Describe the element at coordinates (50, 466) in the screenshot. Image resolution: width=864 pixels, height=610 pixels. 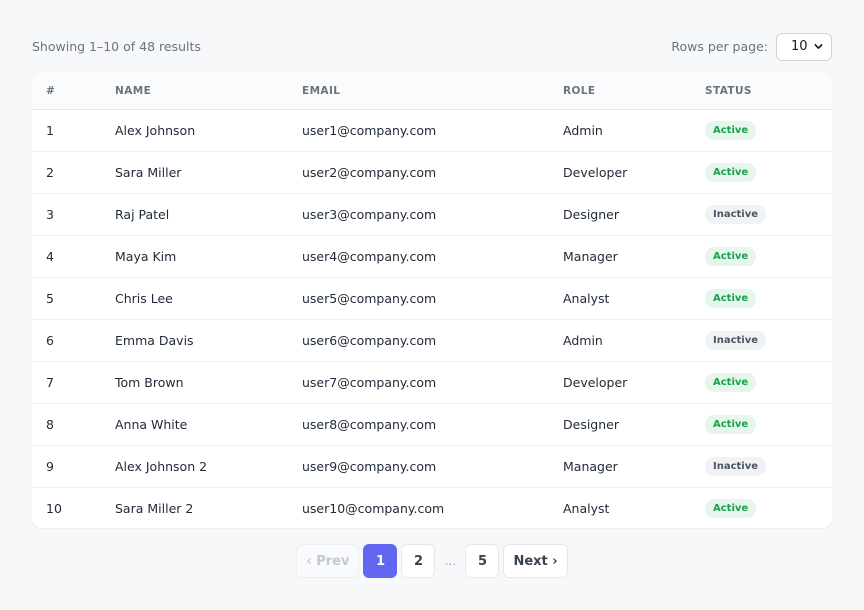
I see `cell-number: 9` at that location.